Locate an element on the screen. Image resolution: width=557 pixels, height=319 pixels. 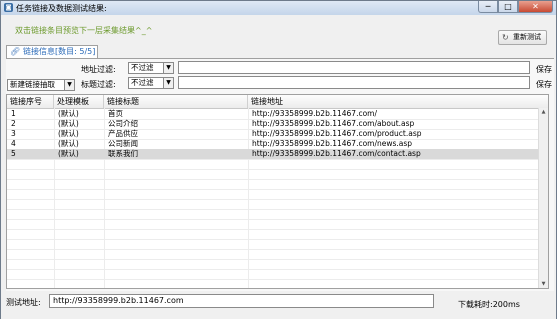
cell-url: http://93358999.b2b.11467.com/about.asp is located at coordinates (333, 123).